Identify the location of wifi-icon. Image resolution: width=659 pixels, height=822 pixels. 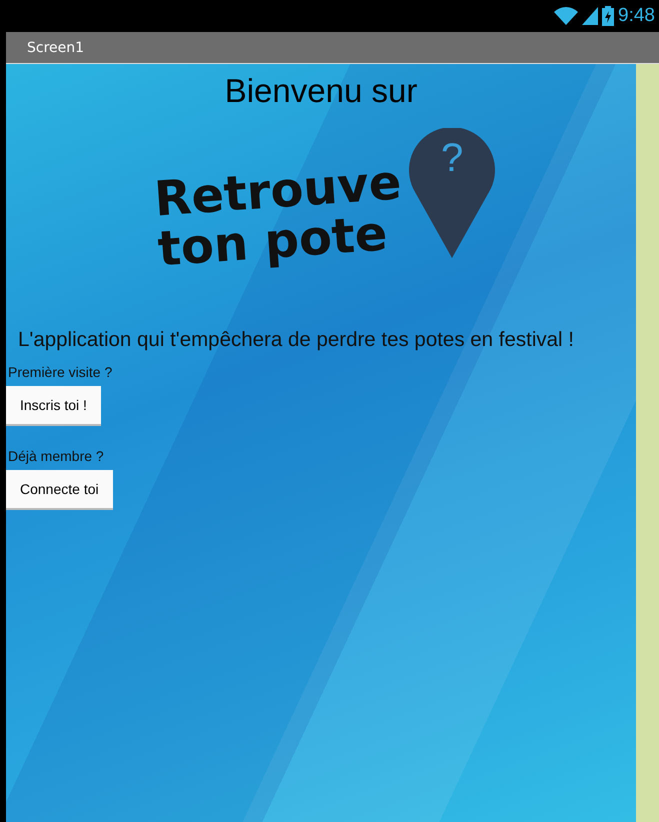
(566, 16).